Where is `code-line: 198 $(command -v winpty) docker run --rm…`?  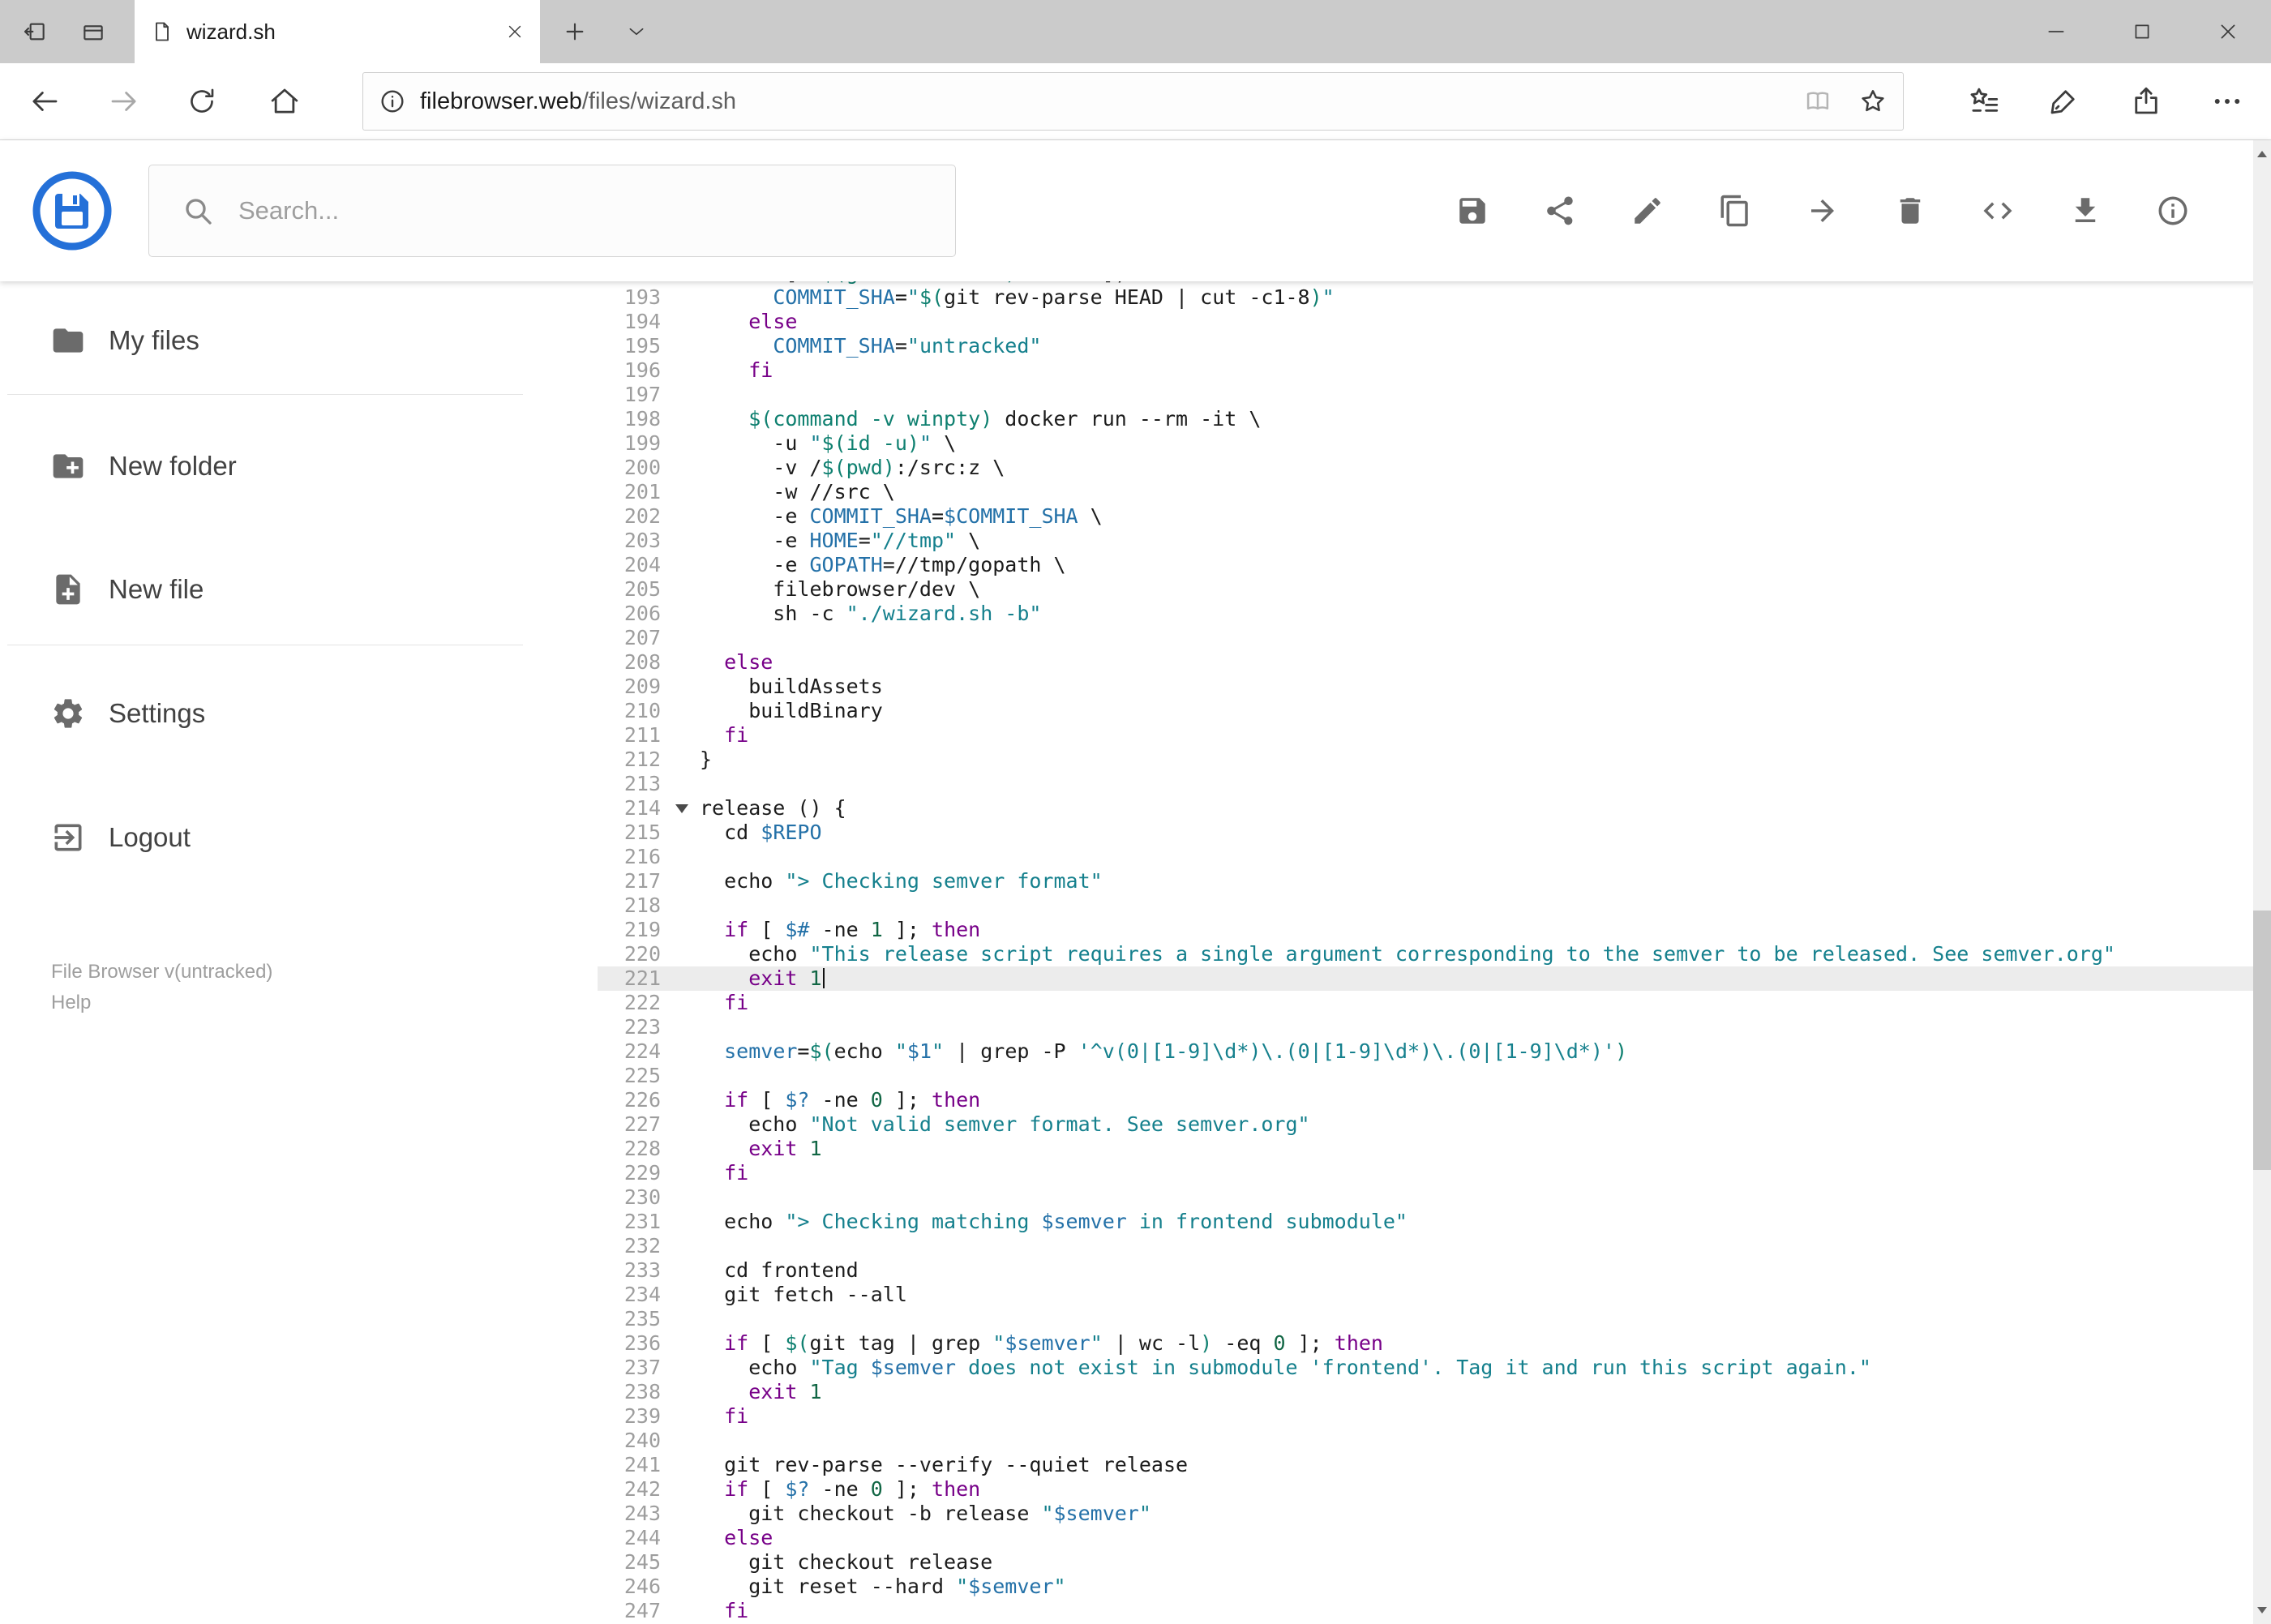 code-line: 198 $(command -v winpty) docker run --rm… is located at coordinates (1425, 419).